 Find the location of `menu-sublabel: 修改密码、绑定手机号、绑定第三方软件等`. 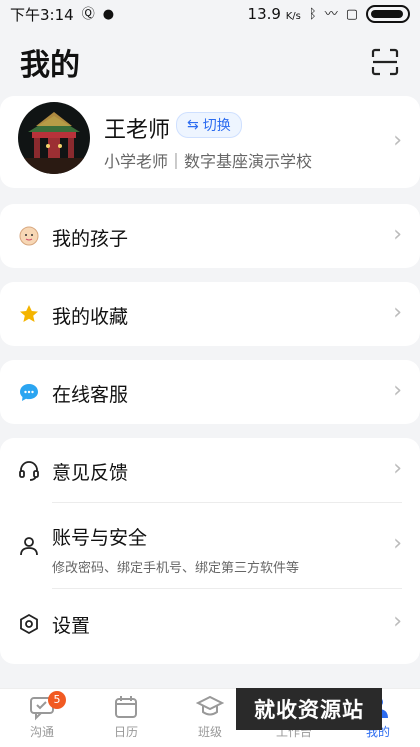

menu-sublabel: 修改密码、绑定手机号、绑定第三方软件等 is located at coordinates (176, 568).